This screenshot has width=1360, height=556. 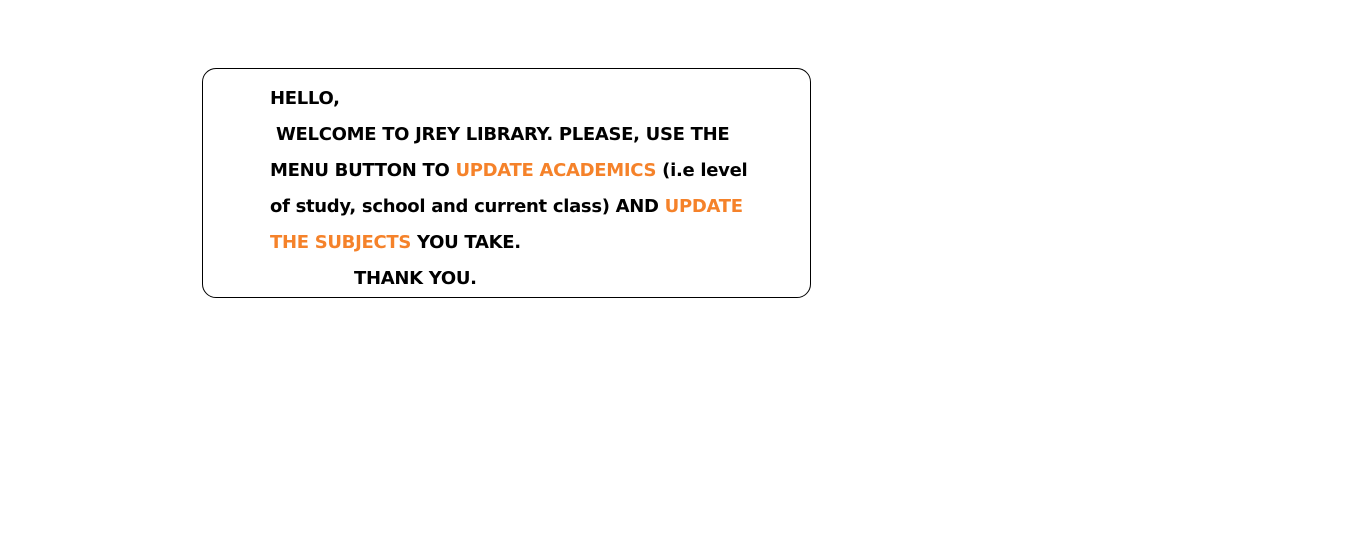 I want to click on thank-you-text: THANK YOU., so click(x=415, y=278).